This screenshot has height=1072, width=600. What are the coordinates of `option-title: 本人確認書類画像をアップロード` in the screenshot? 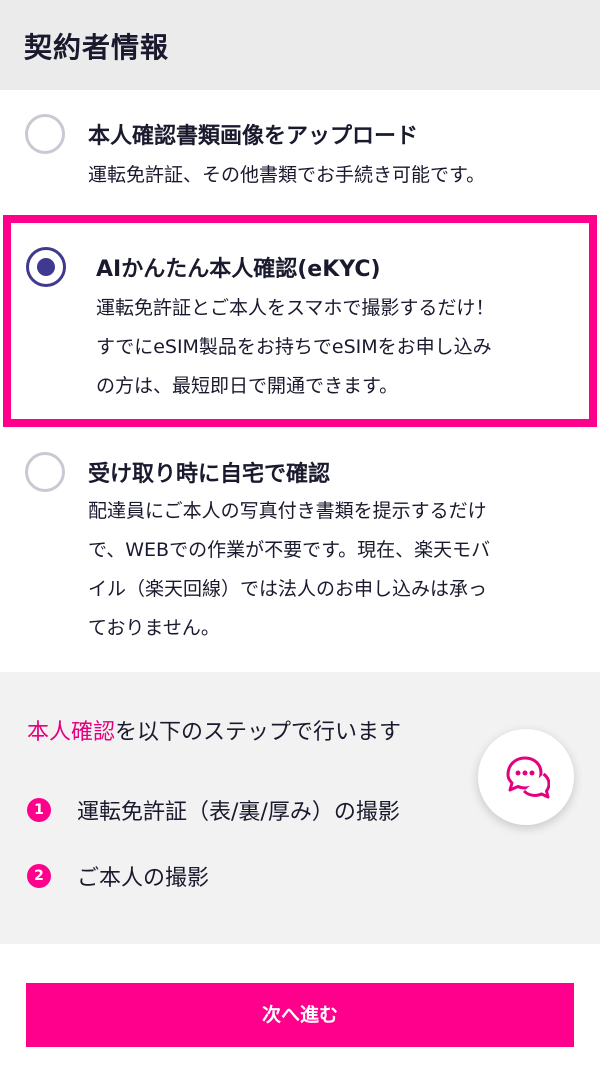 It's located at (253, 136).